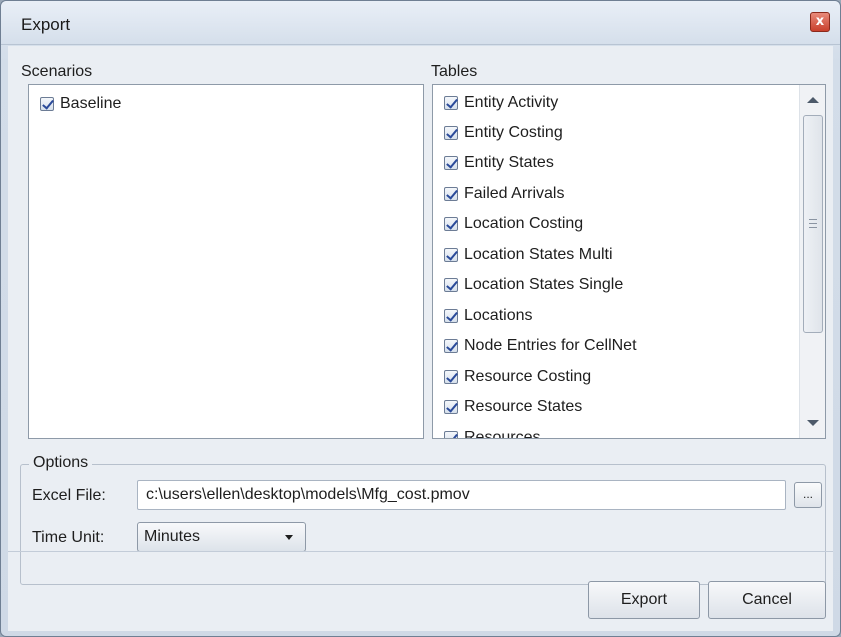  What do you see at coordinates (544, 284) in the screenshot?
I see `table-item-label: Location States Single` at bounding box center [544, 284].